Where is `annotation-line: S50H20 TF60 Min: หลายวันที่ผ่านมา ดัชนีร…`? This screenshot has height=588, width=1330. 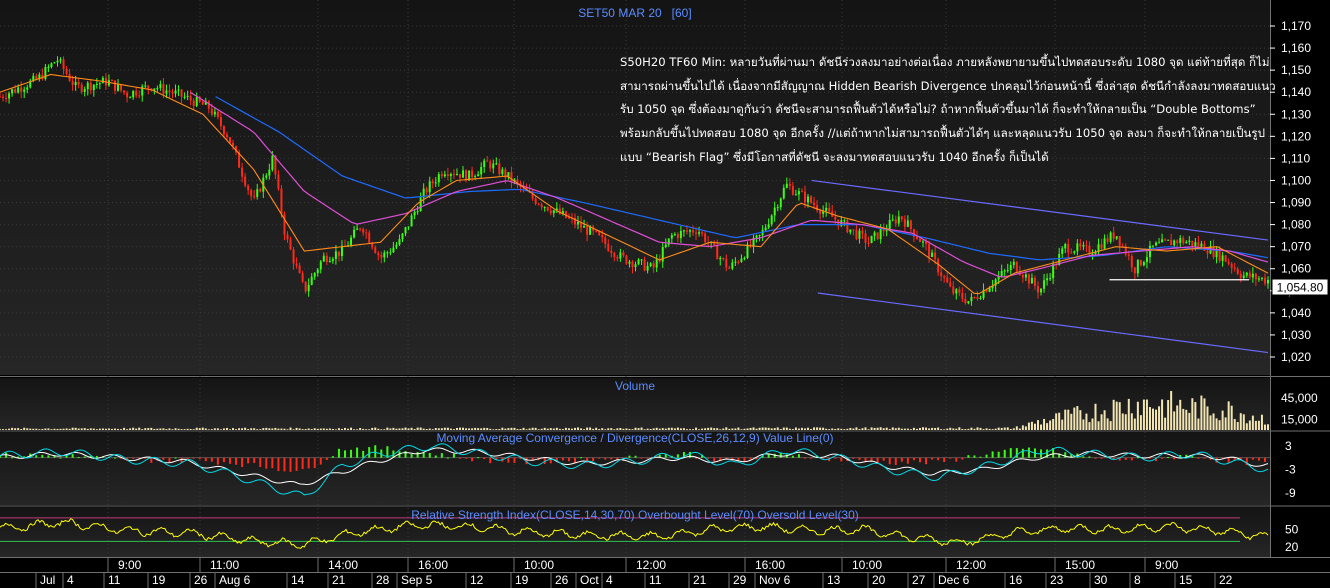 annotation-line: S50H20 TF60 Min: หลายวันที่ผ่านมา ดัชนีร… is located at coordinates (945, 61).